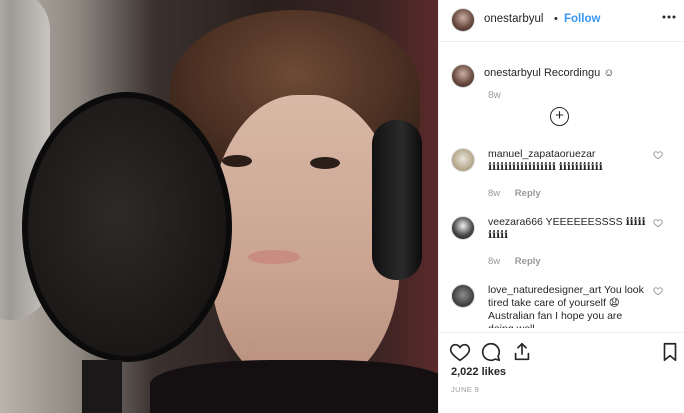 The height and width of the screenshot is (413, 684). What do you see at coordinates (294, 386) in the screenshot?
I see `photo-shirt` at bounding box center [294, 386].